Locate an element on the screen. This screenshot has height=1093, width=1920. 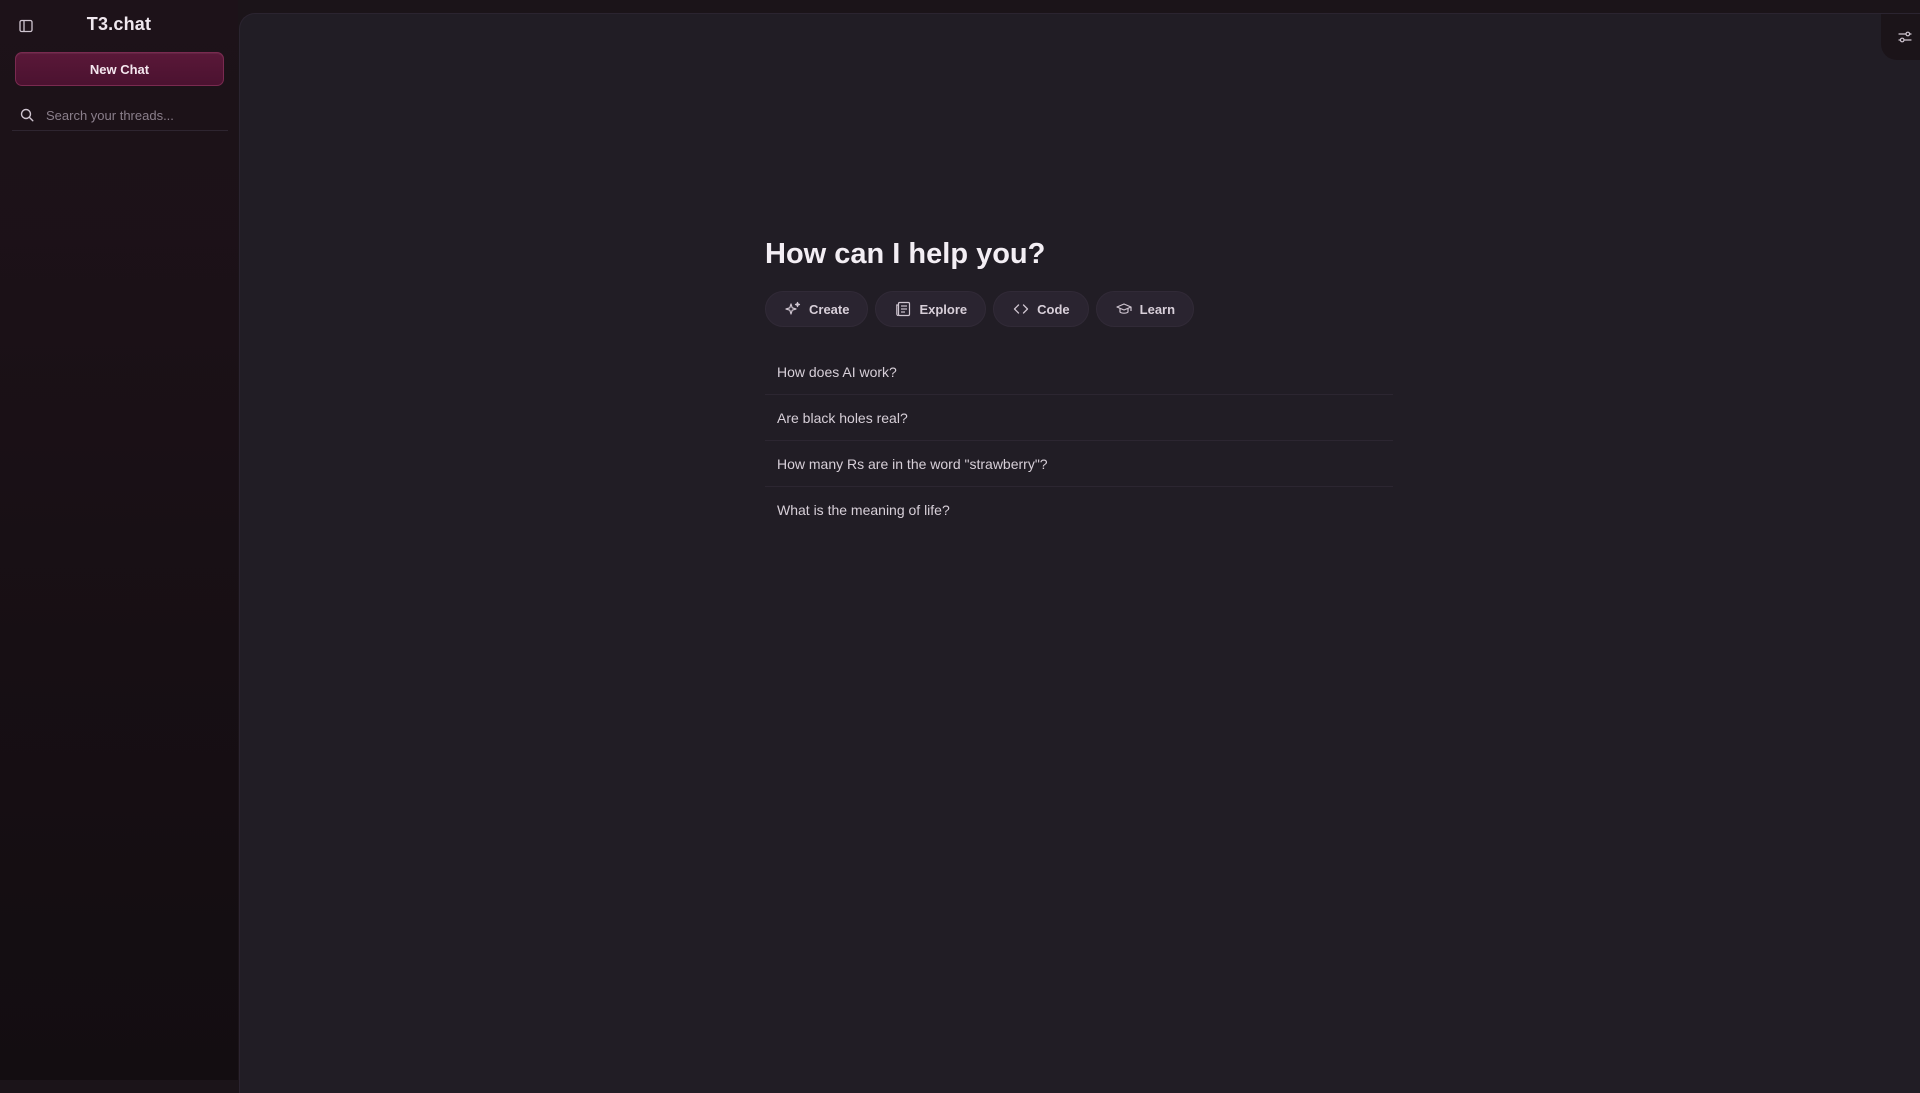
learn-label: Learn is located at coordinates (1157, 309).